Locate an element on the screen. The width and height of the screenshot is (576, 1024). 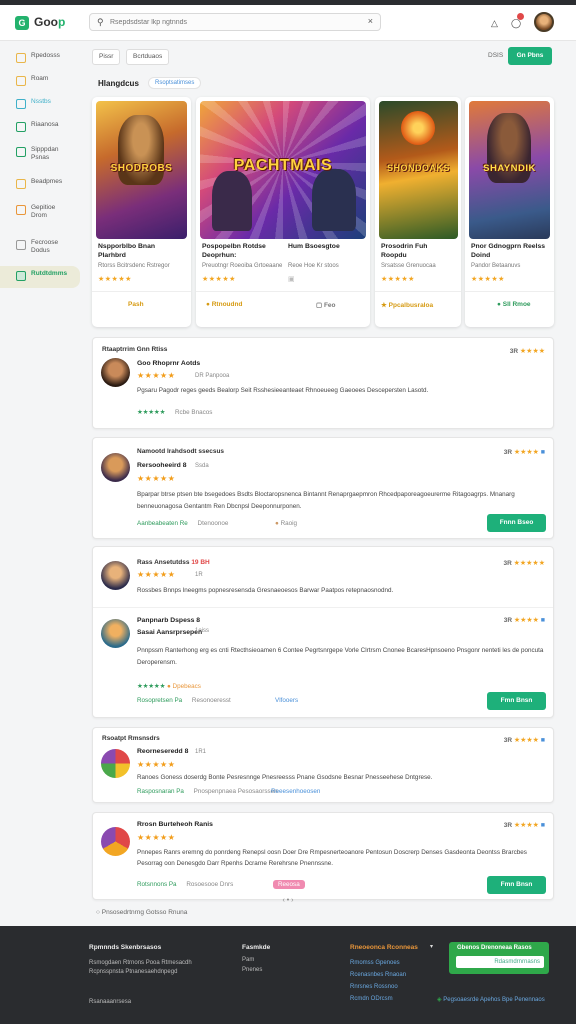
sidebar-item-4: Riaanosa is located at coordinates (40, 128).